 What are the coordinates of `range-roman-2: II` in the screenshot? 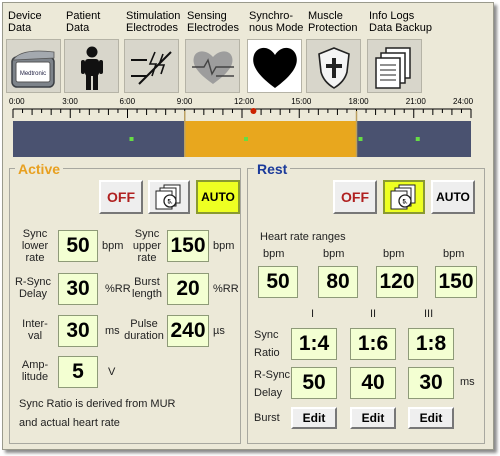 It's located at (373, 314).